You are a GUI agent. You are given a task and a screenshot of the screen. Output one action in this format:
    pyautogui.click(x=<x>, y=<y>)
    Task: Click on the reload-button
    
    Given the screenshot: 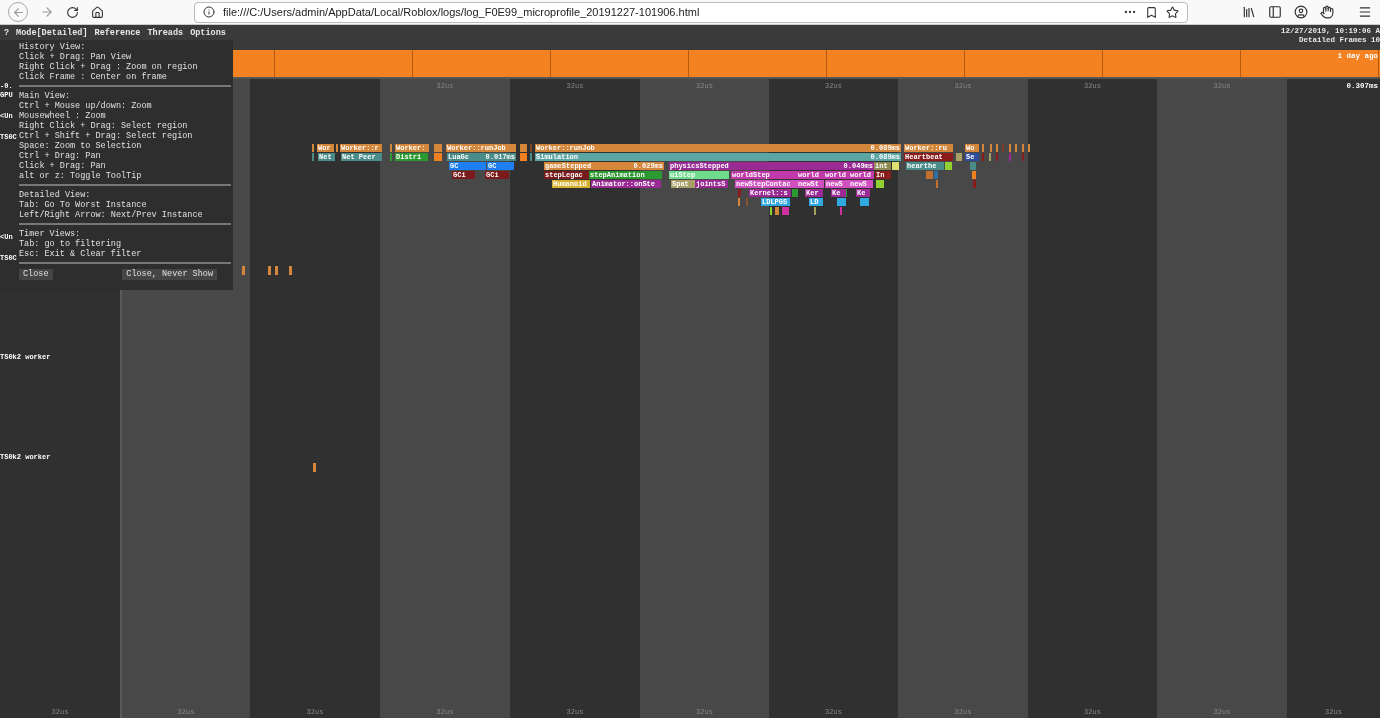 What is the action you would take?
    pyautogui.click(x=72, y=12)
    